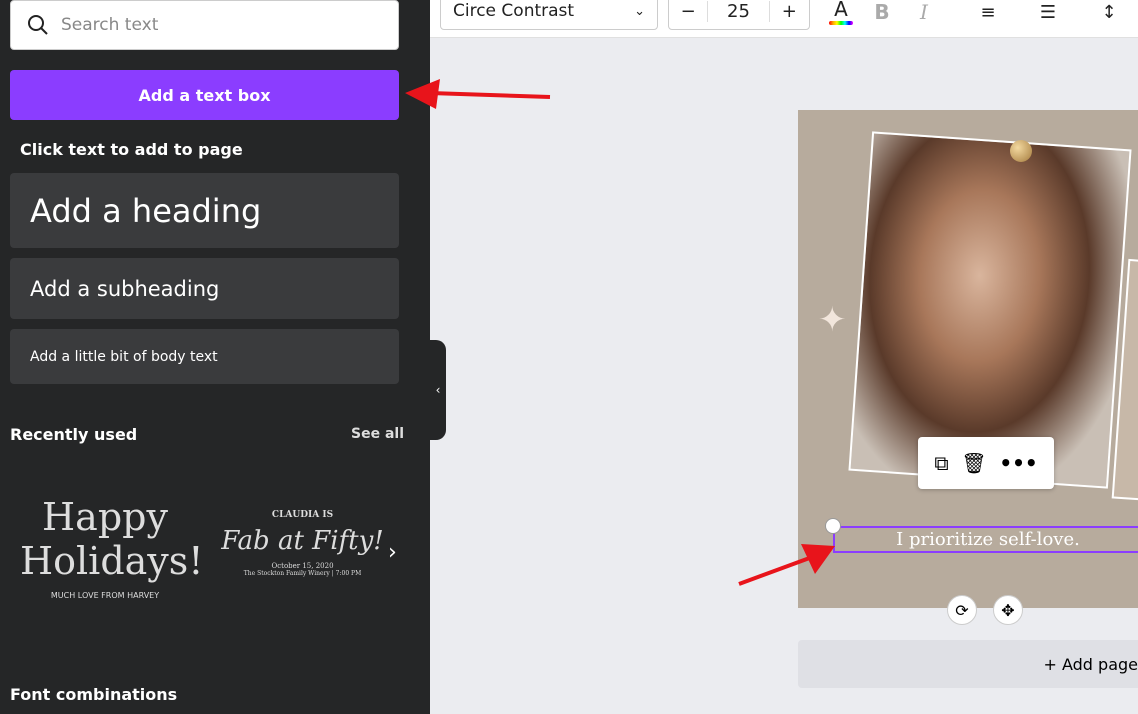 The image size is (1138, 714). Describe the element at coordinates (924, 12) in the screenshot. I see `italic-icon: I` at that location.